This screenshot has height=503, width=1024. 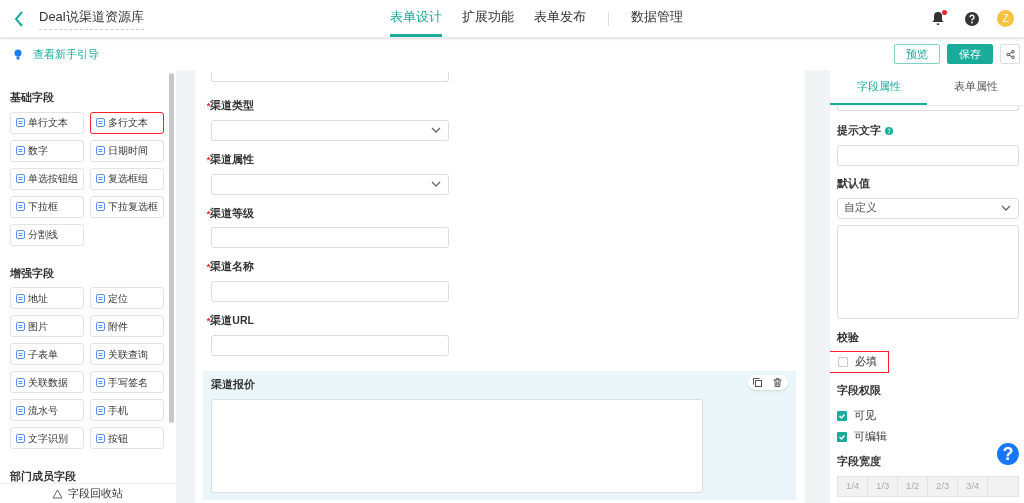 What do you see at coordinates (656, 18) in the screenshot?
I see `nav-tab: 数据管理` at bounding box center [656, 18].